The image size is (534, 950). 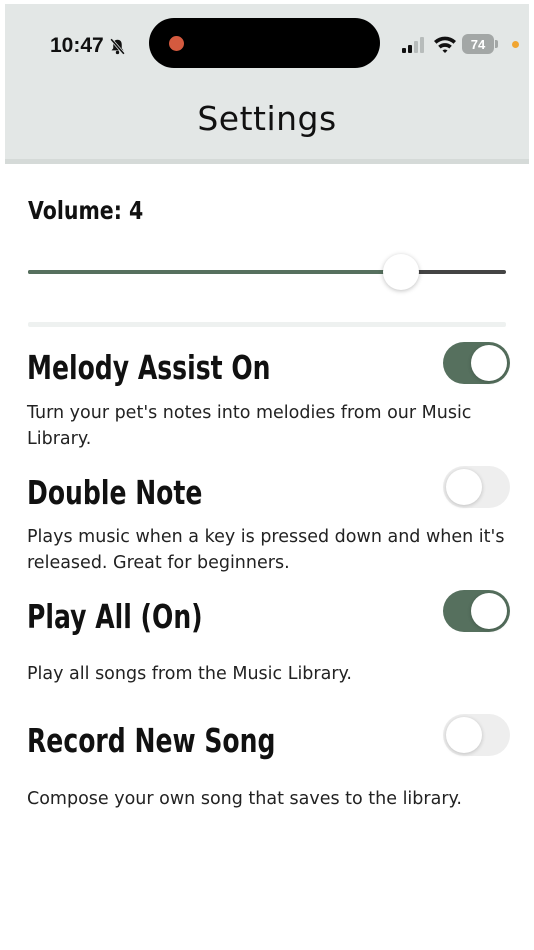 I want to click on volume-label: Volume: 4, so click(x=86, y=210).